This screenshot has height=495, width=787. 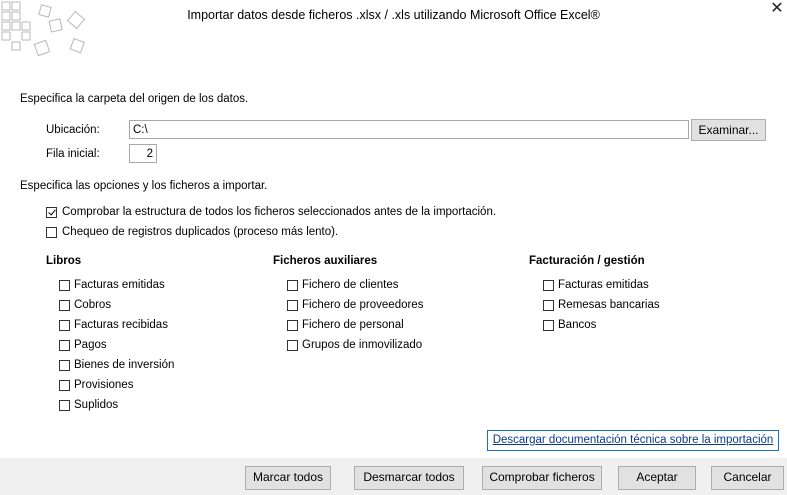 What do you see at coordinates (325, 261) in the screenshot?
I see `group-title-auxiliares: Ficheros auxiliares` at bounding box center [325, 261].